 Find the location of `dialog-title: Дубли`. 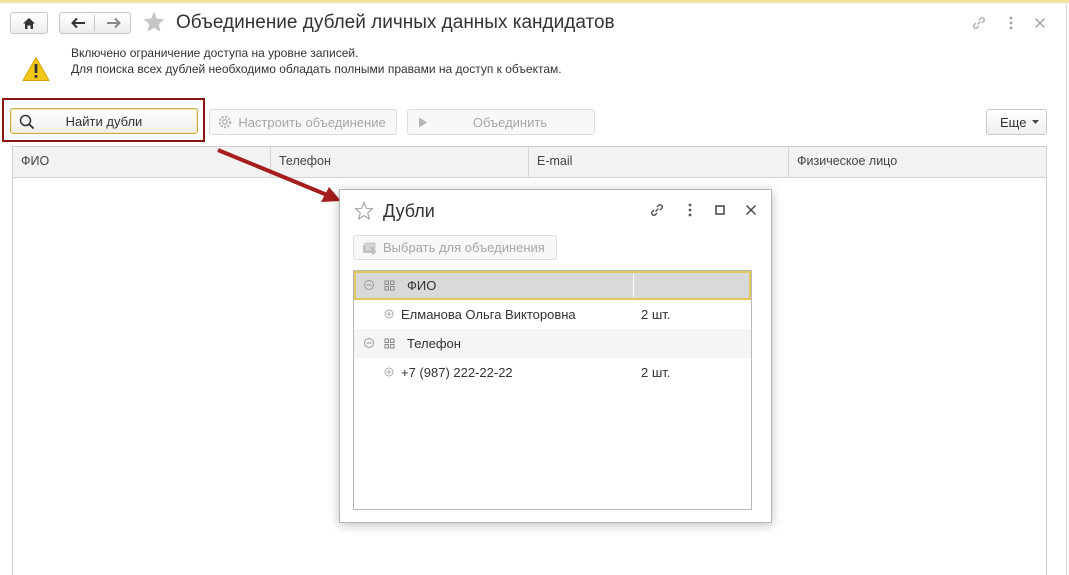

dialog-title: Дубли is located at coordinates (409, 211).